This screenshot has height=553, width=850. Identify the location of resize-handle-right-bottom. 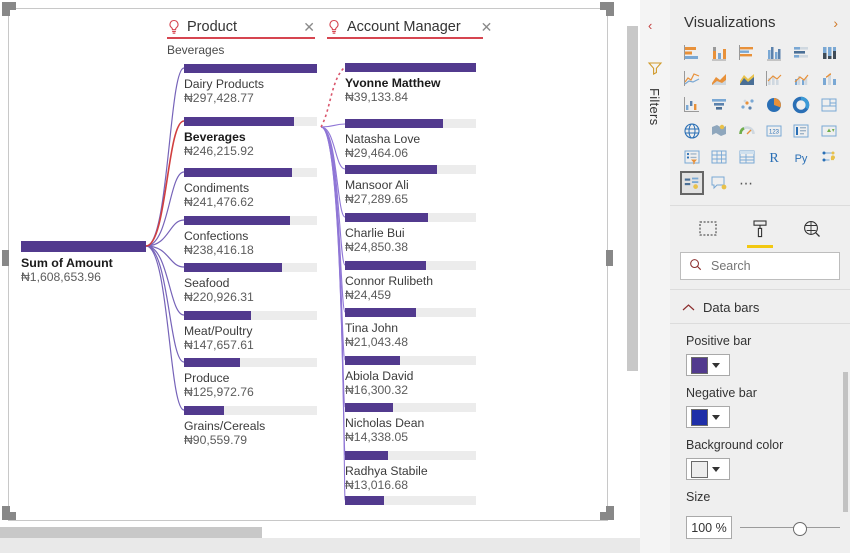
(610, 513).